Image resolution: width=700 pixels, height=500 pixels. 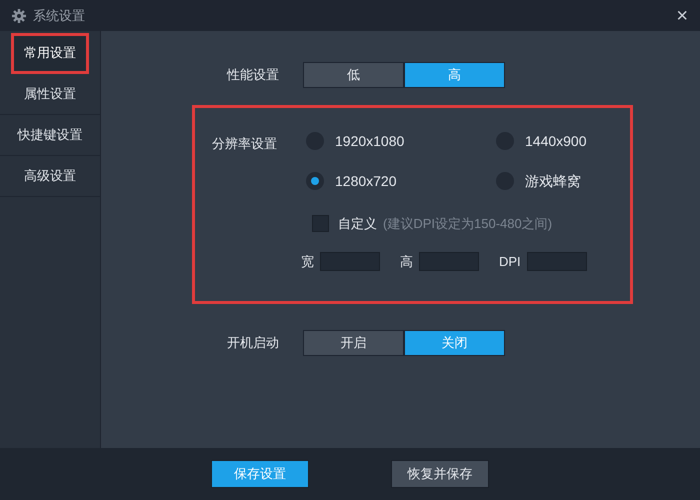 What do you see at coordinates (307, 261) in the screenshot?
I see `field-label: 宽` at bounding box center [307, 261].